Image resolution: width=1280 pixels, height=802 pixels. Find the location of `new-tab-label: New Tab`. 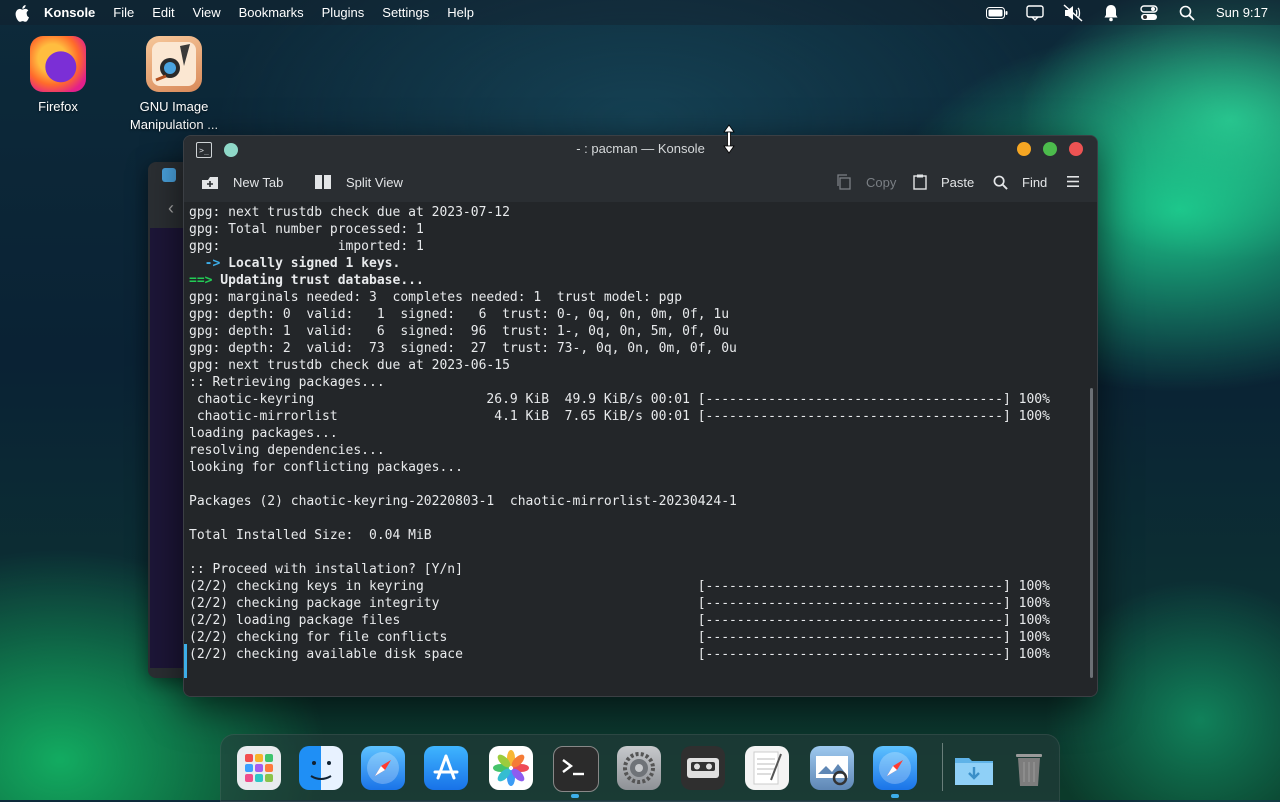

new-tab-label: New Tab is located at coordinates (258, 182).